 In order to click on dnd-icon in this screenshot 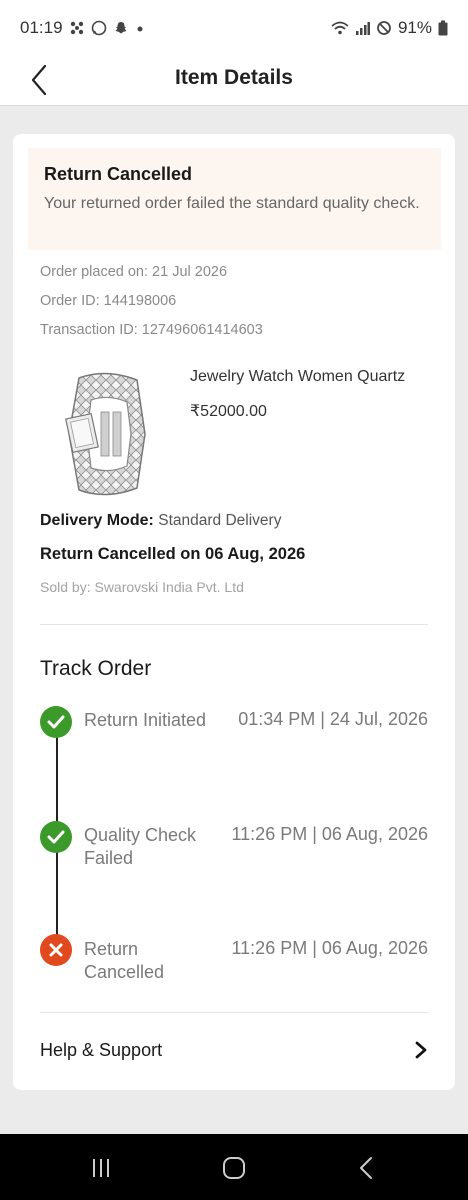, I will do `click(384, 28)`.